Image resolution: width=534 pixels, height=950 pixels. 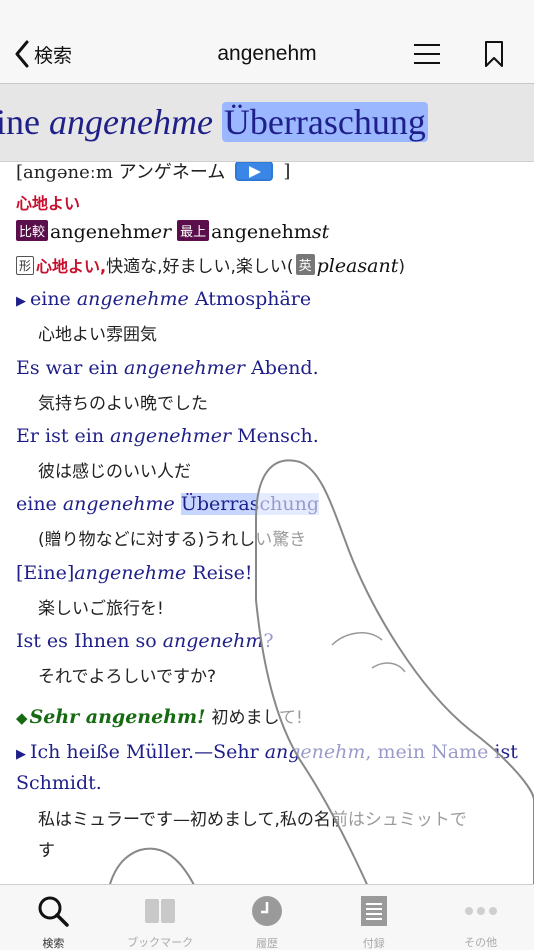 I want to click on magnified-selection: Überraschung, so click(x=324, y=122).